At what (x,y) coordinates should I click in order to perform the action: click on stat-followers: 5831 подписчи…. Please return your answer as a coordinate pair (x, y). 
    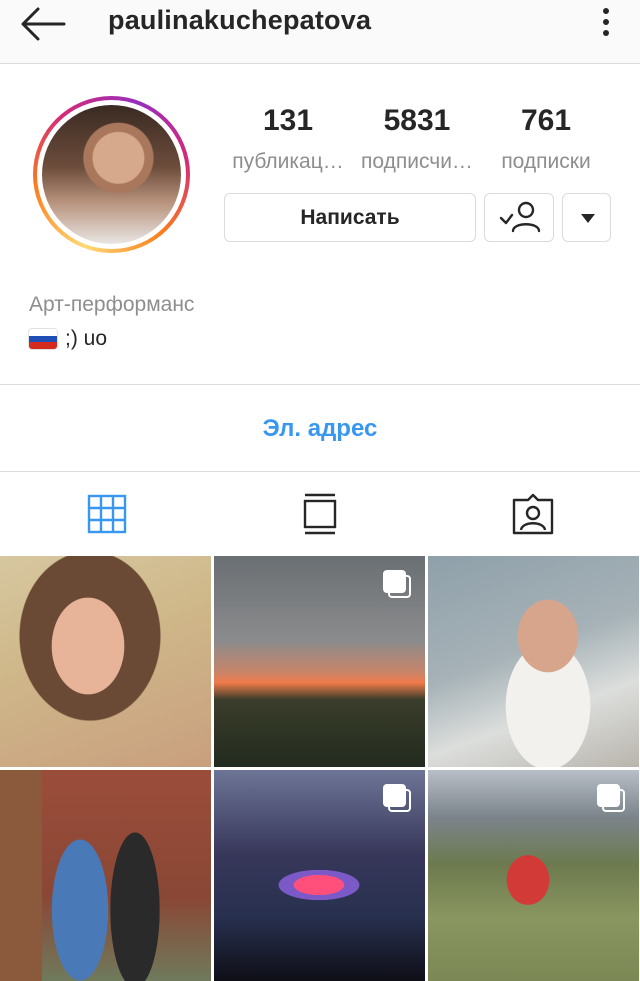
    Looking at the image, I should click on (417, 139).